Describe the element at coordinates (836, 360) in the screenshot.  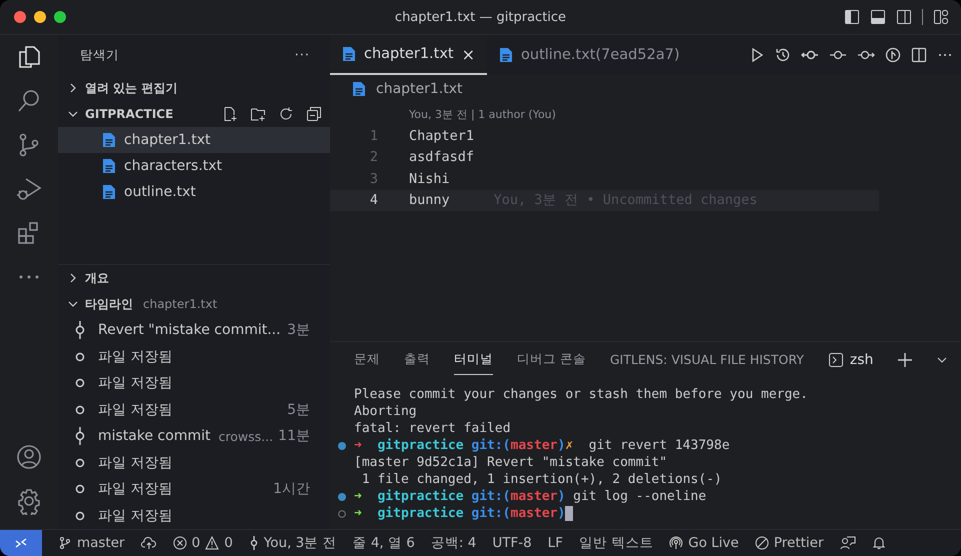
I see `terminal-icon` at that location.